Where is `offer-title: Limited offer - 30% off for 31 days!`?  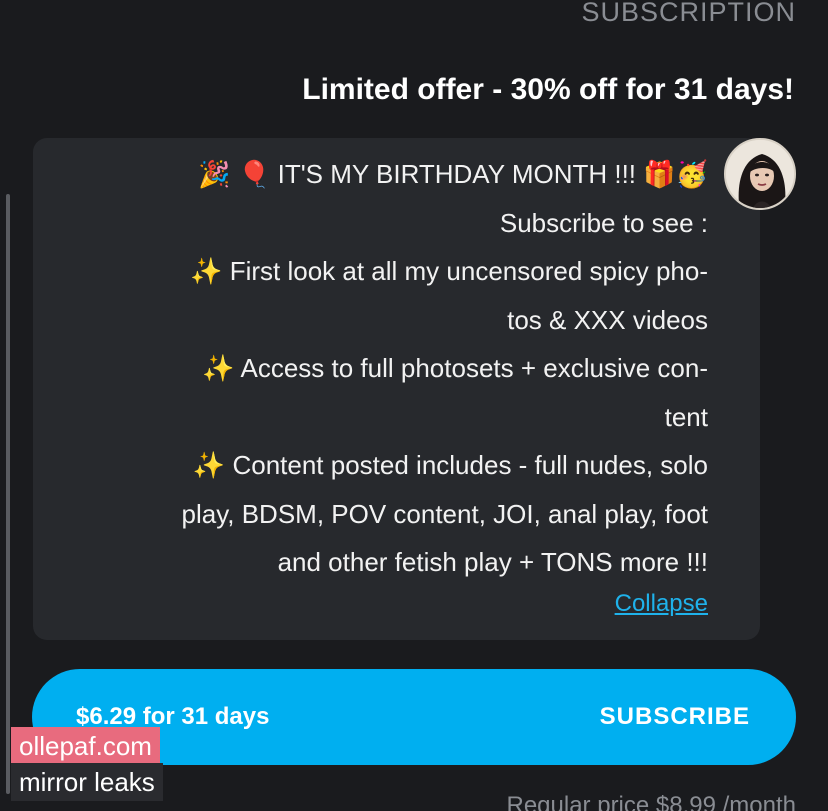 offer-title: Limited offer - 30% off for 31 days! is located at coordinates (548, 89).